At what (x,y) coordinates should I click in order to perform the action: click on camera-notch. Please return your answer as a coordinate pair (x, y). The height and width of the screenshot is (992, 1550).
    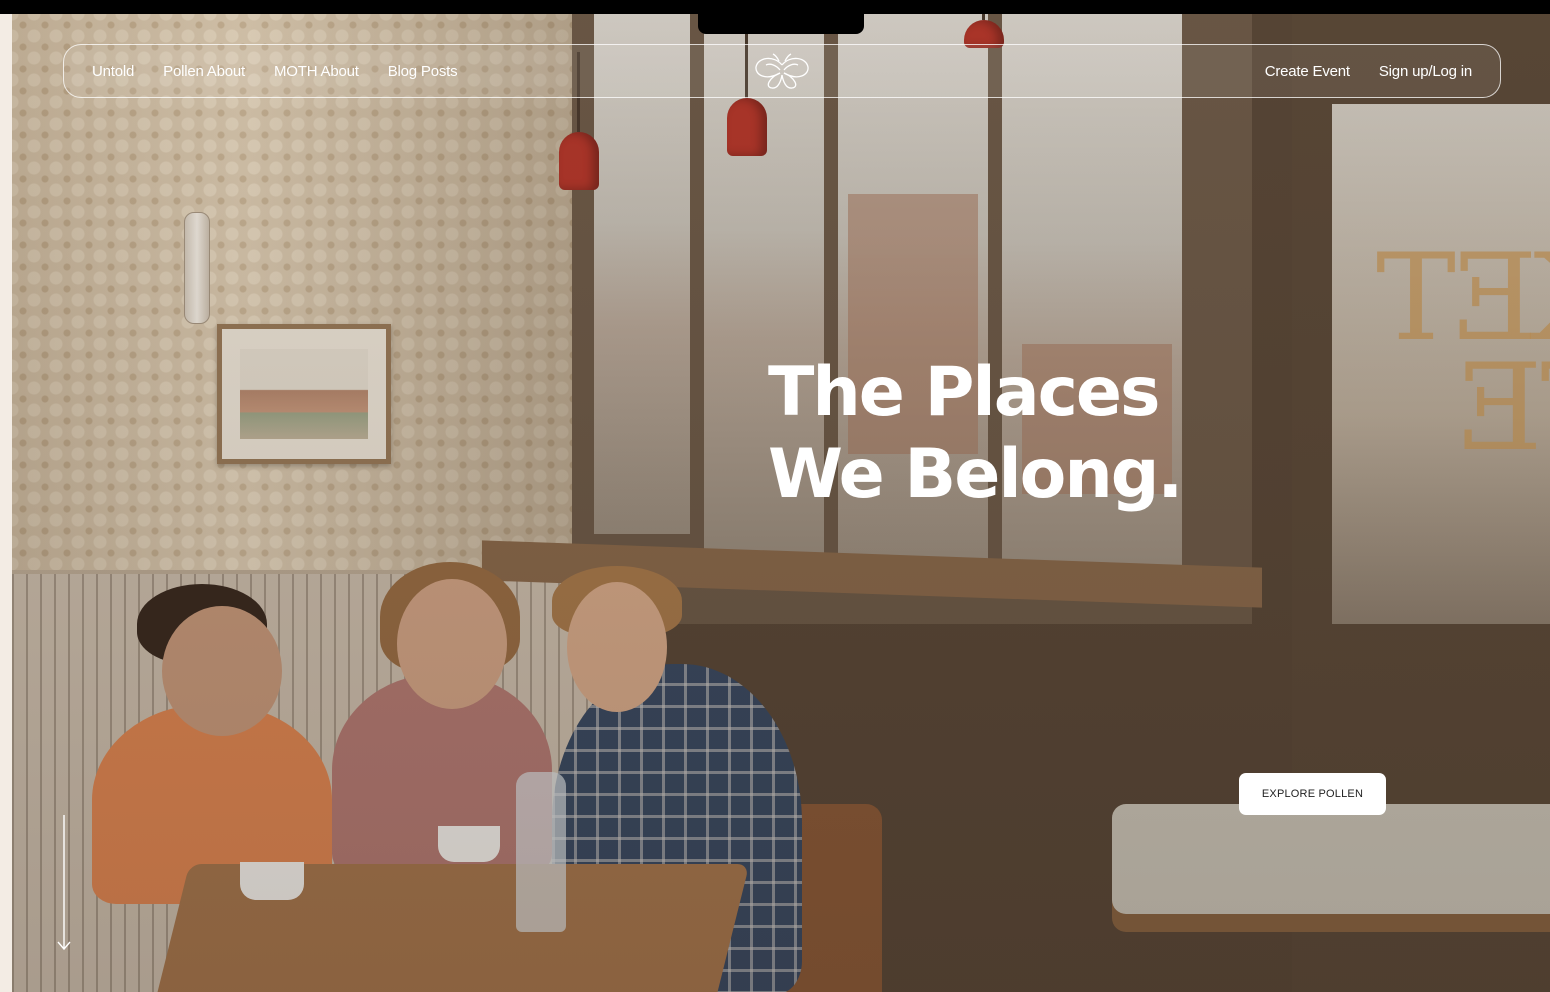
    Looking at the image, I should click on (781, 17).